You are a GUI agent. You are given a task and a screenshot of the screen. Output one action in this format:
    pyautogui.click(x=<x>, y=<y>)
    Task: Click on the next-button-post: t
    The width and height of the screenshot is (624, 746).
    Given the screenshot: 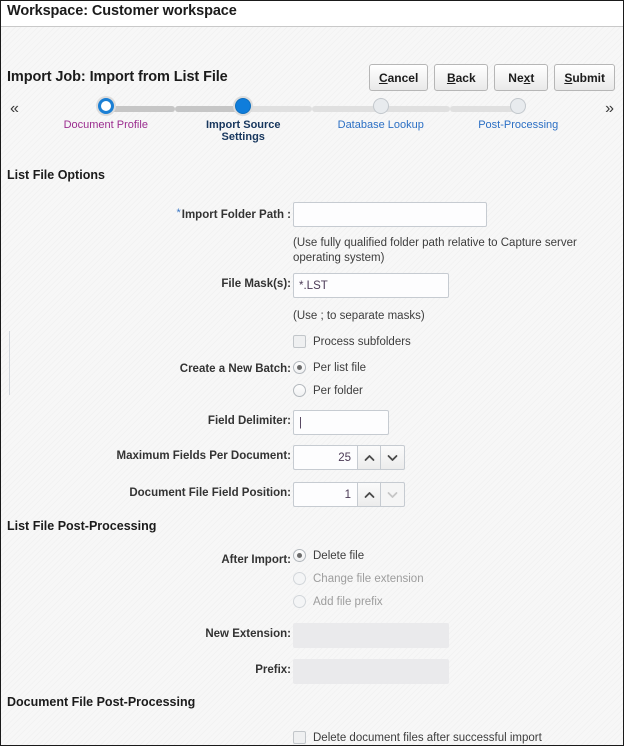 What is the action you would take?
    pyautogui.click(x=532, y=77)
    